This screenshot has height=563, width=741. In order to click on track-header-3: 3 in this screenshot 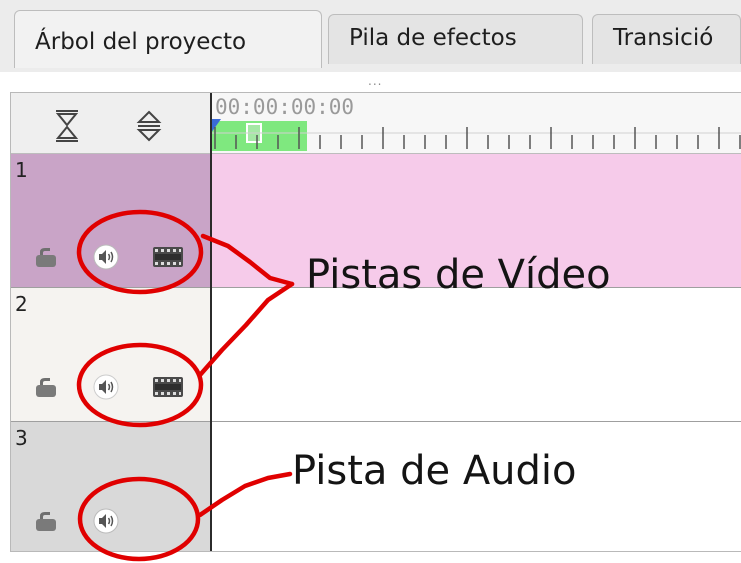, I will do `click(111, 486)`.